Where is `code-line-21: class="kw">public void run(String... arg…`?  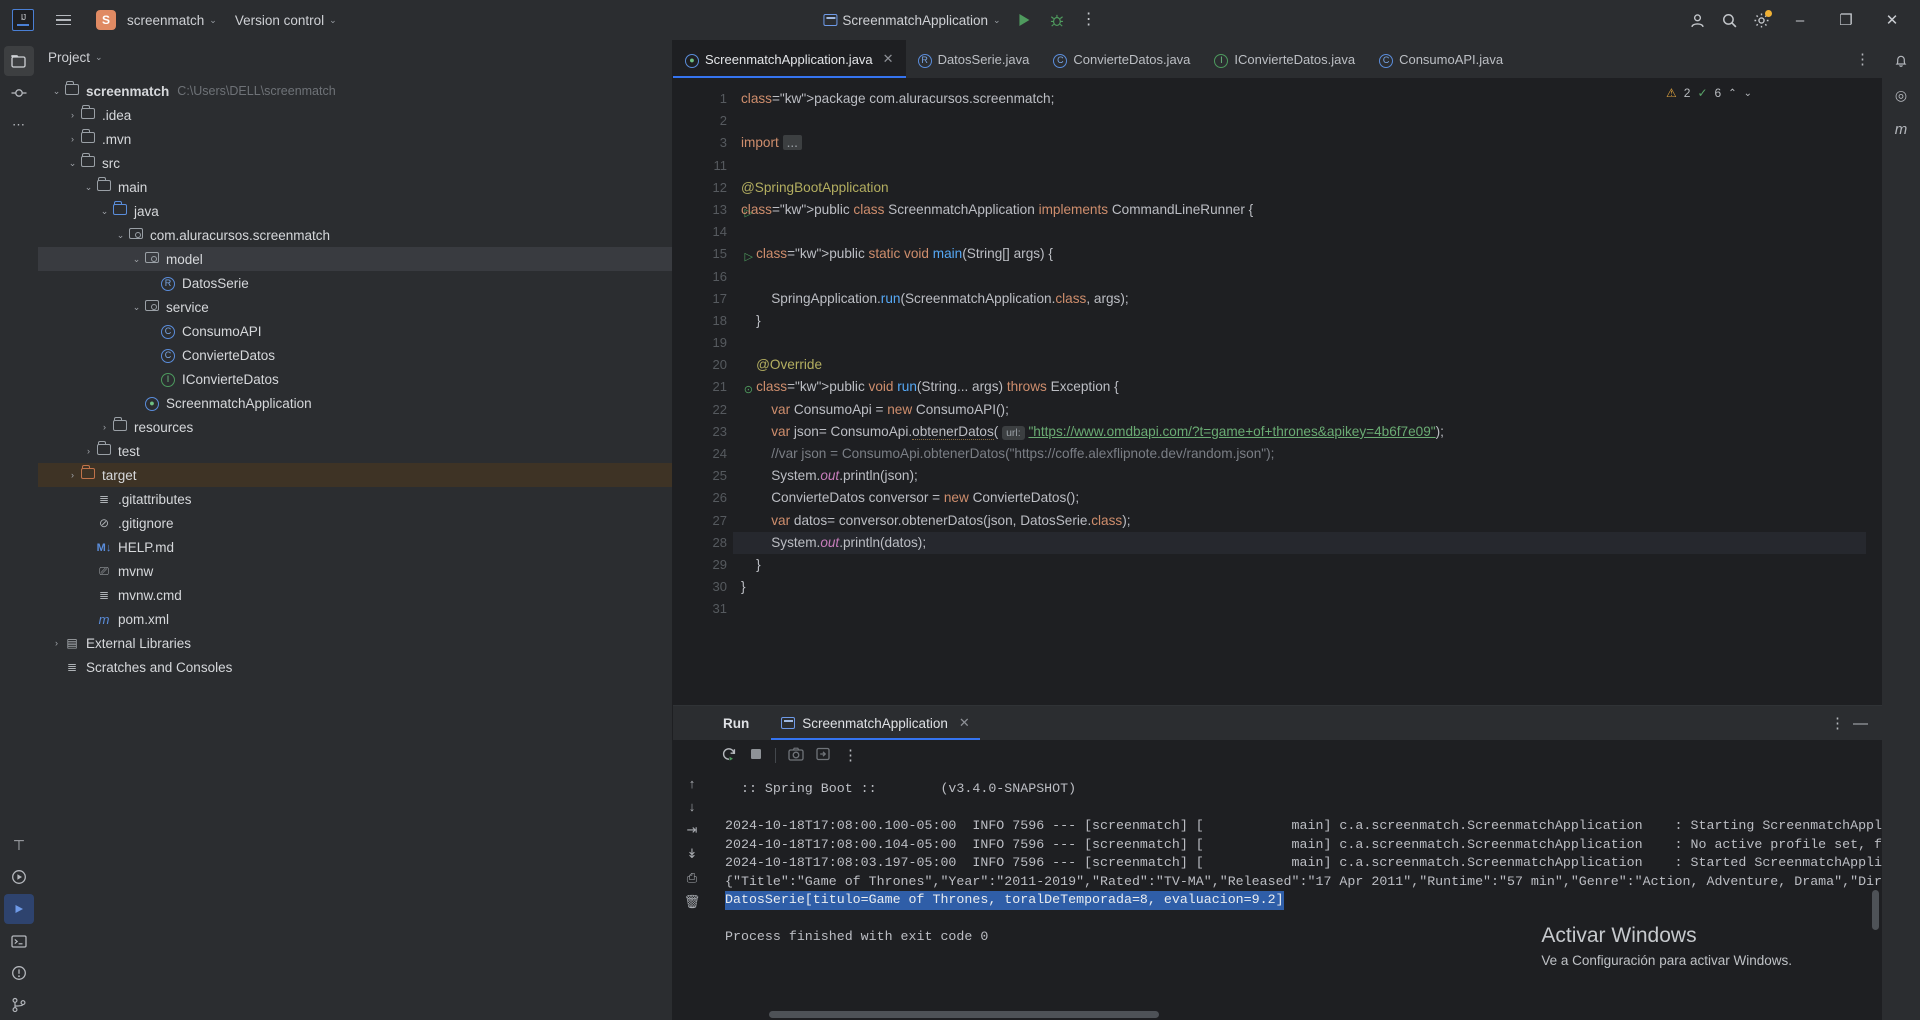
code-line-21: class="kw">public void run(String... arg… is located at coordinates (1307, 387).